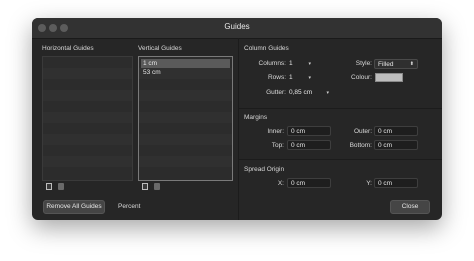  I want to click on origin-y-field: 0 cm, so click(396, 183).